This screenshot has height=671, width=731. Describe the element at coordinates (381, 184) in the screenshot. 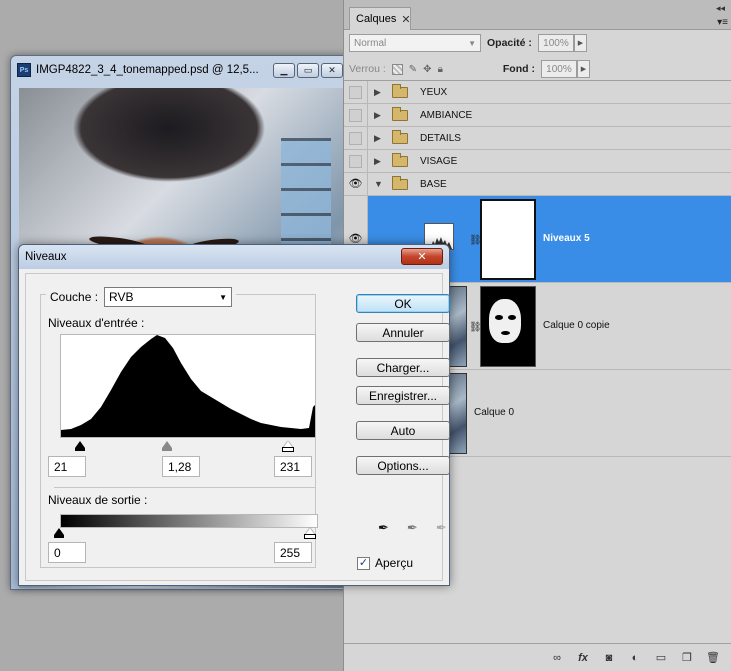

I see `collapse-arrow-icon: ▼` at that location.